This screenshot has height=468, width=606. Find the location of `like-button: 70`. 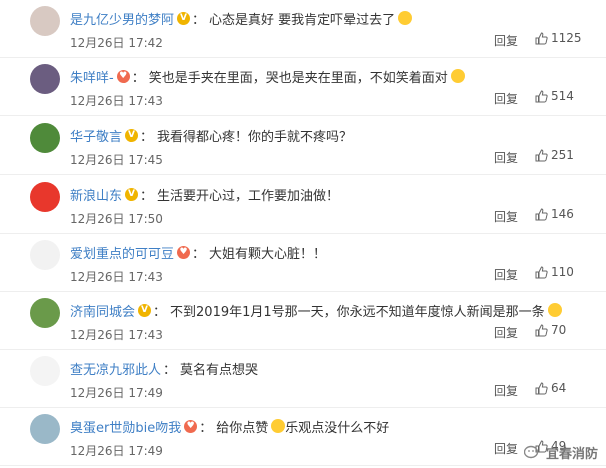

like-button: 70 is located at coordinates (550, 330).